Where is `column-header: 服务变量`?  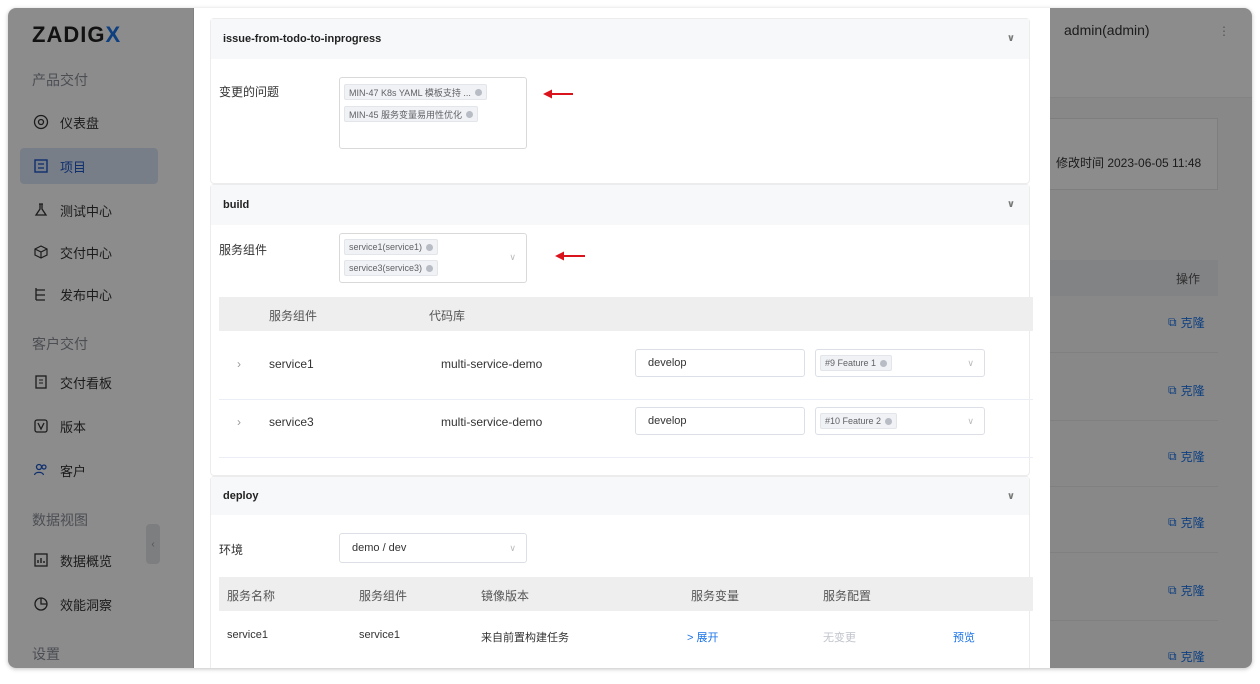
column-header: 服务变量 is located at coordinates (715, 596).